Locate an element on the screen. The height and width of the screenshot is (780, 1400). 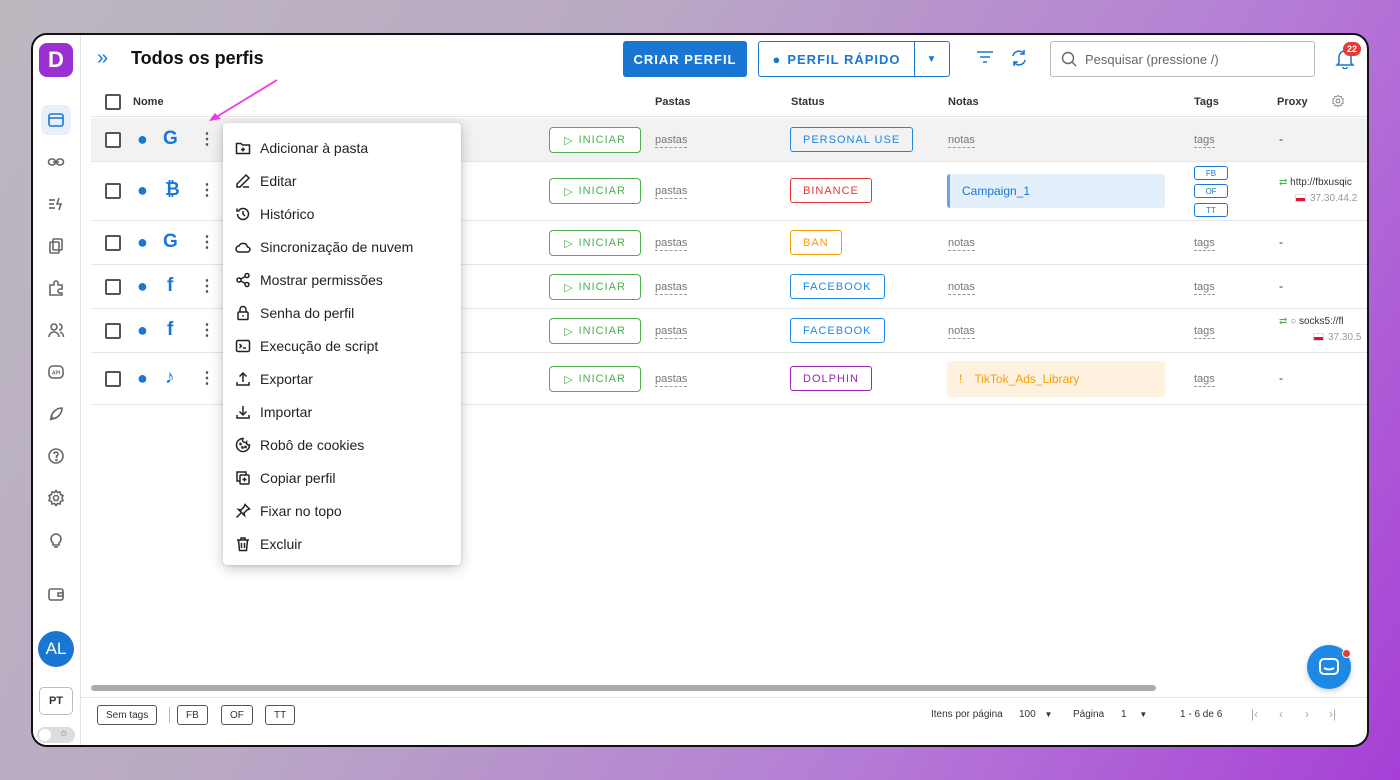
sun-icon: ☼ is located at coordinates (63, 733).